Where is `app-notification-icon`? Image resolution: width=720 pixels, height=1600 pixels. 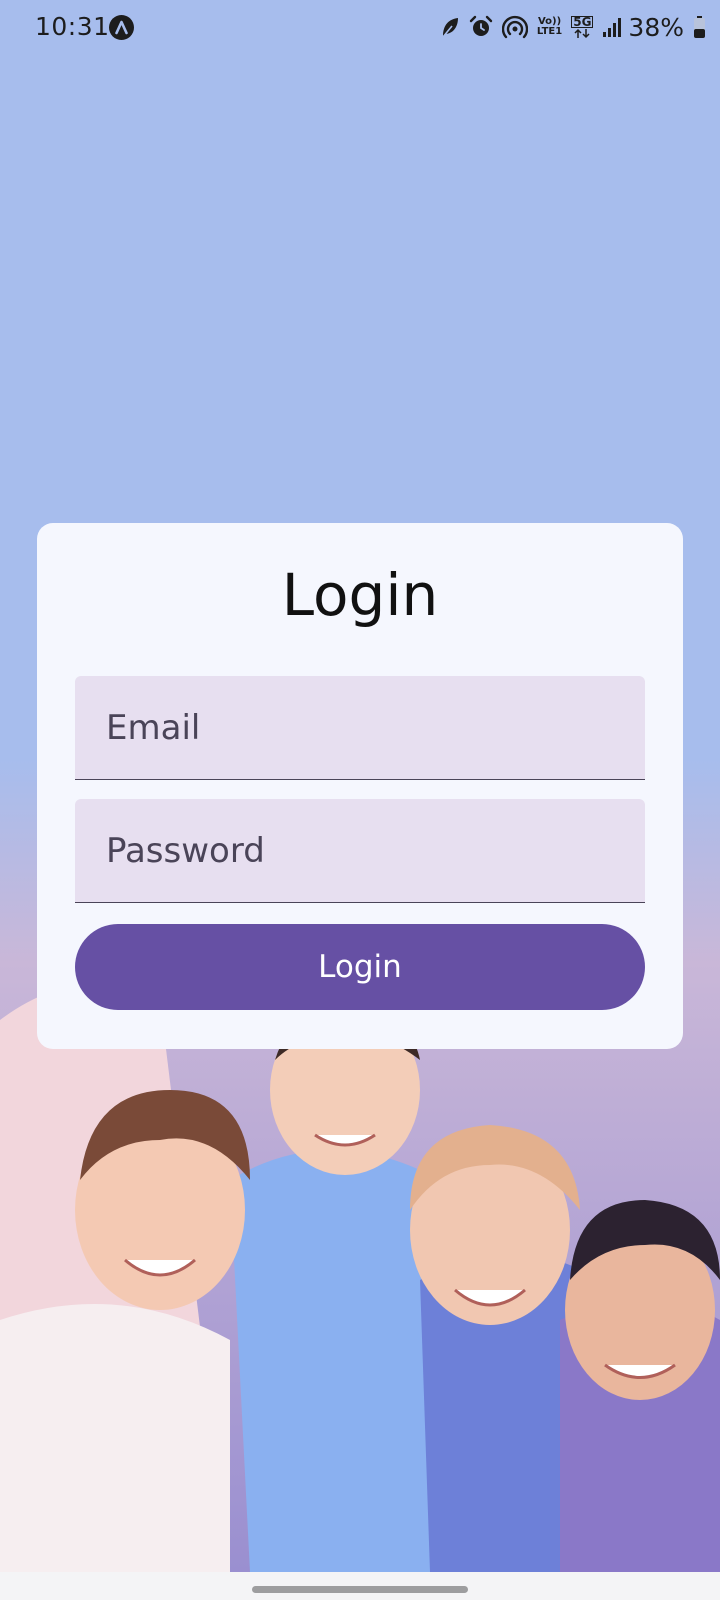 app-notification-icon is located at coordinates (121, 27).